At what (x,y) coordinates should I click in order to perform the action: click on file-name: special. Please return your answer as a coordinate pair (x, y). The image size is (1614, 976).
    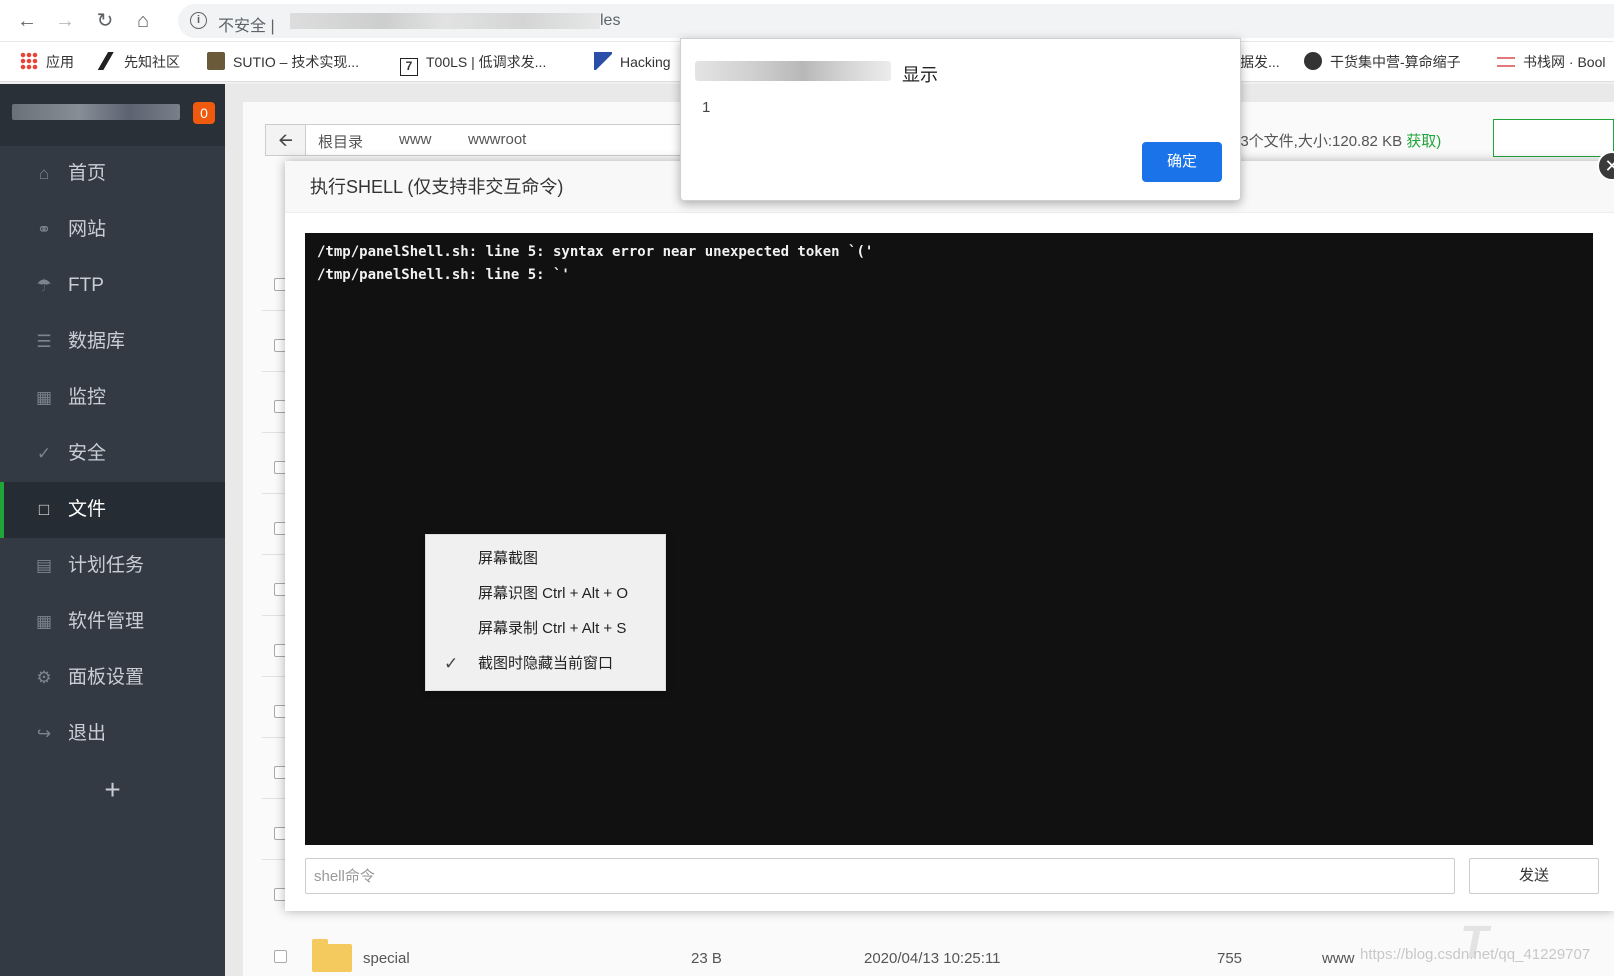
    Looking at the image, I should click on (386, 958).